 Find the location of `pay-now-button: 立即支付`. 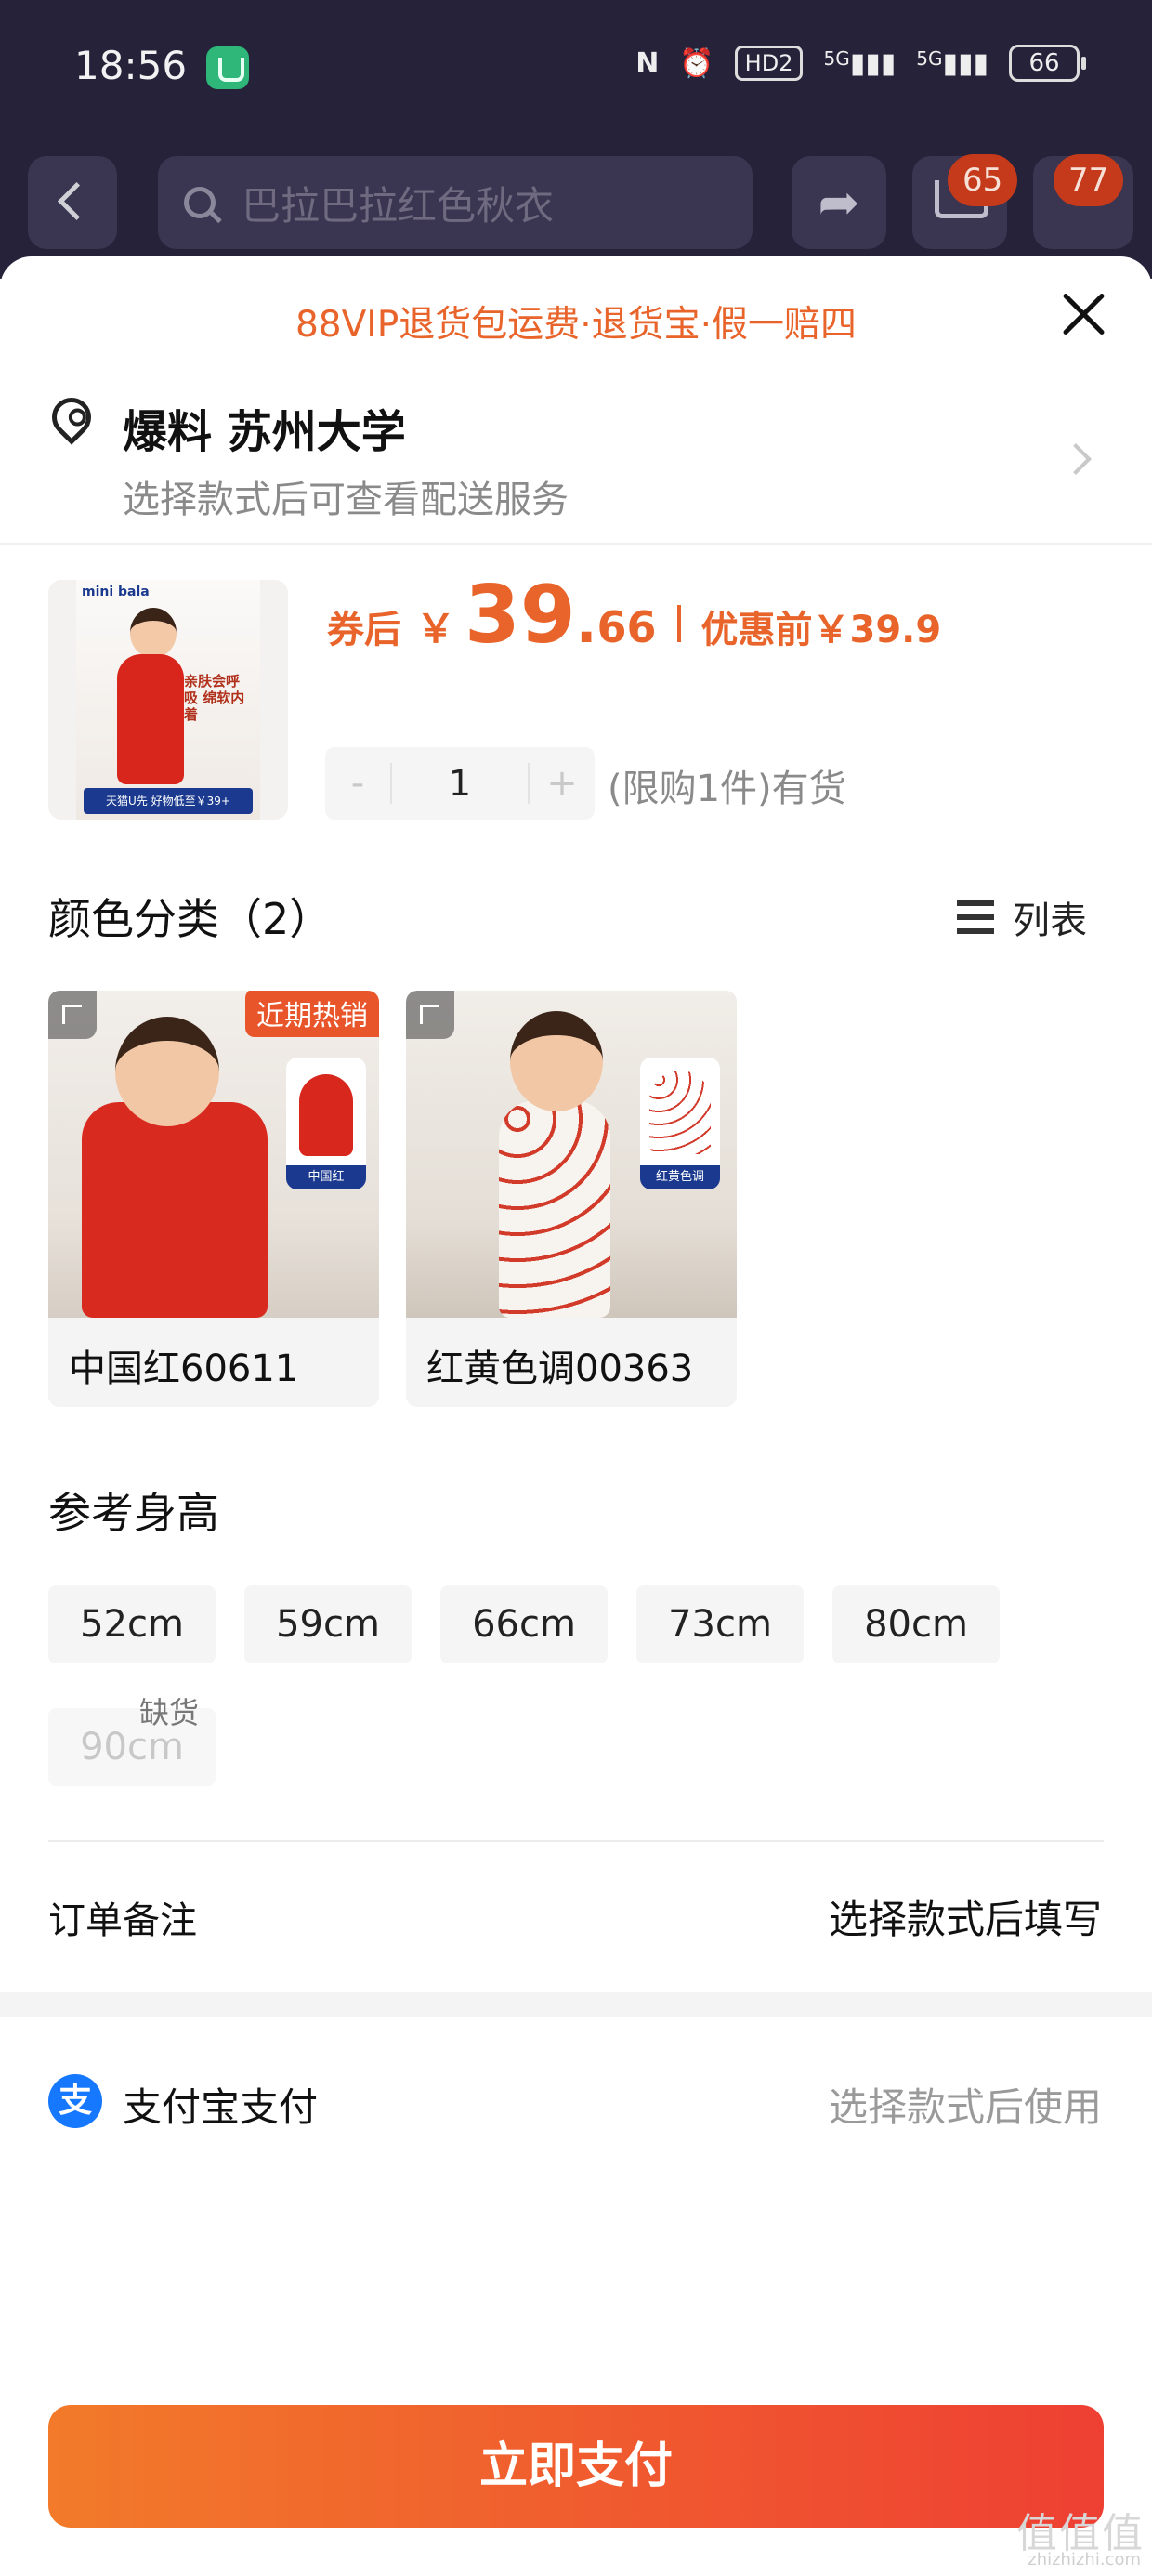

pay-now-button: 立即支付 is located at coordinates (576, 2466).